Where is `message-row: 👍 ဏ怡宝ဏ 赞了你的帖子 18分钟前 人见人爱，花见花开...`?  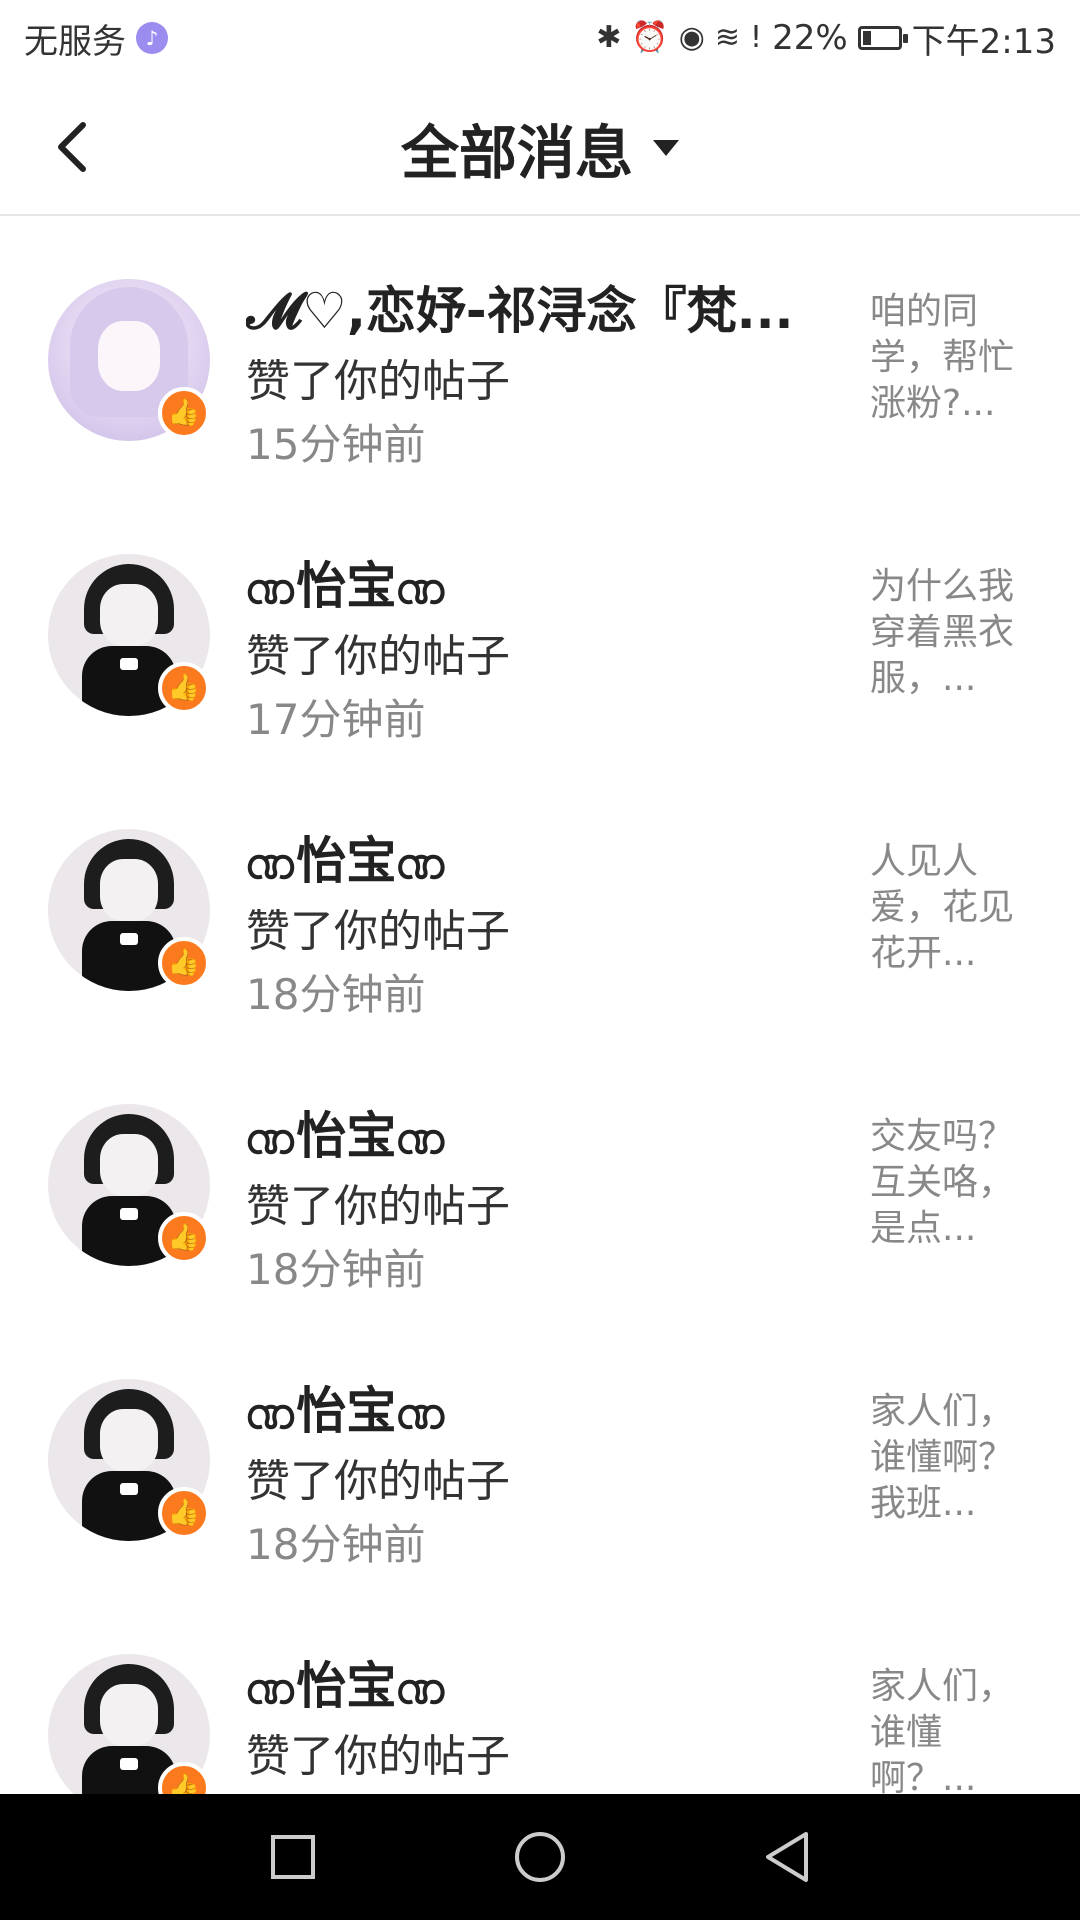 message-row: 👍 ဏ怡宝ဏ 赞了你的帖子 18分钟前 人见人爱，花见花开... is located at coordinates (540, 894).